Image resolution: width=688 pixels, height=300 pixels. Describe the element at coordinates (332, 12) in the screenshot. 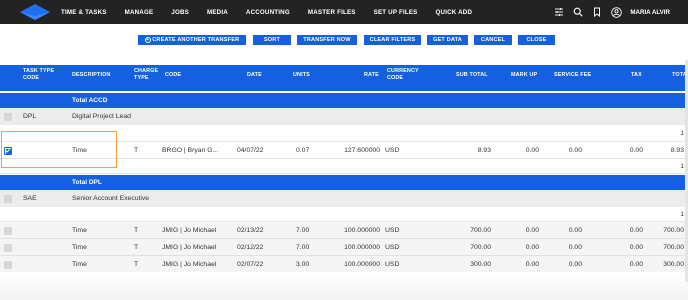

I see `menu-master-files: MASTER FILES` at that location.